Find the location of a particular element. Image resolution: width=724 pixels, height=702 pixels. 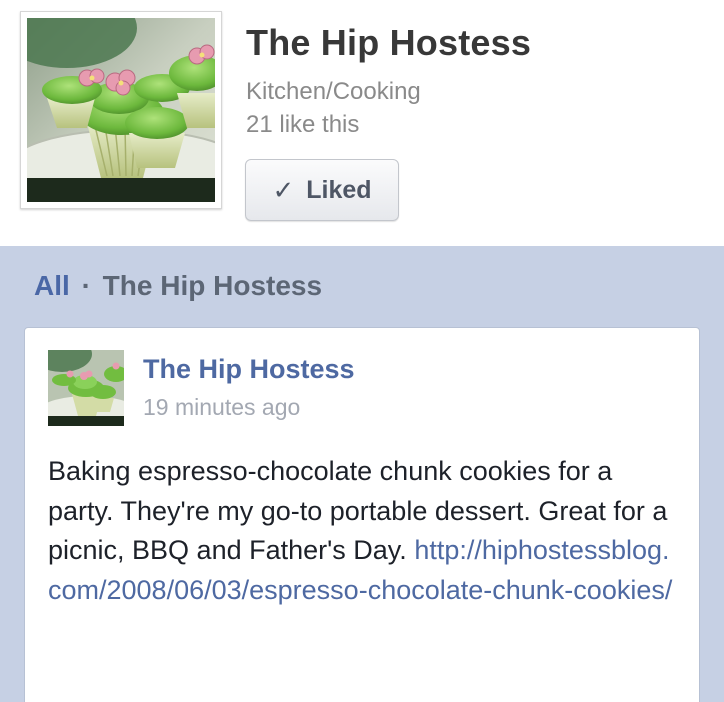

filter-all-link: All is located at coordinates (52, 285).